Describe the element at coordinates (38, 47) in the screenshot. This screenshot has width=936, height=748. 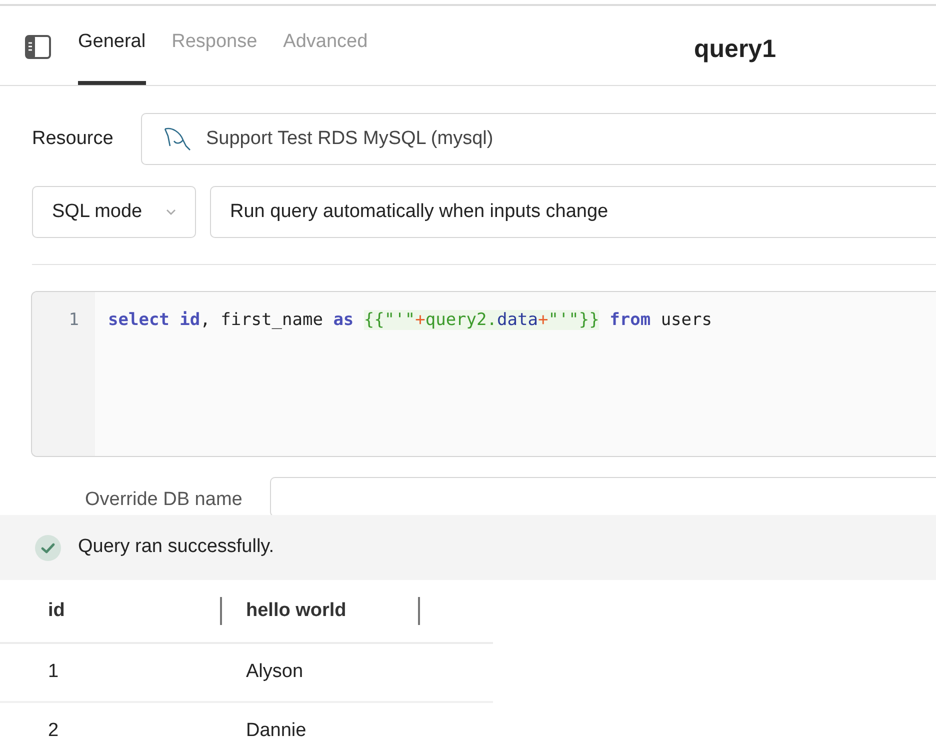
I see `sidebar-icon` at that location.